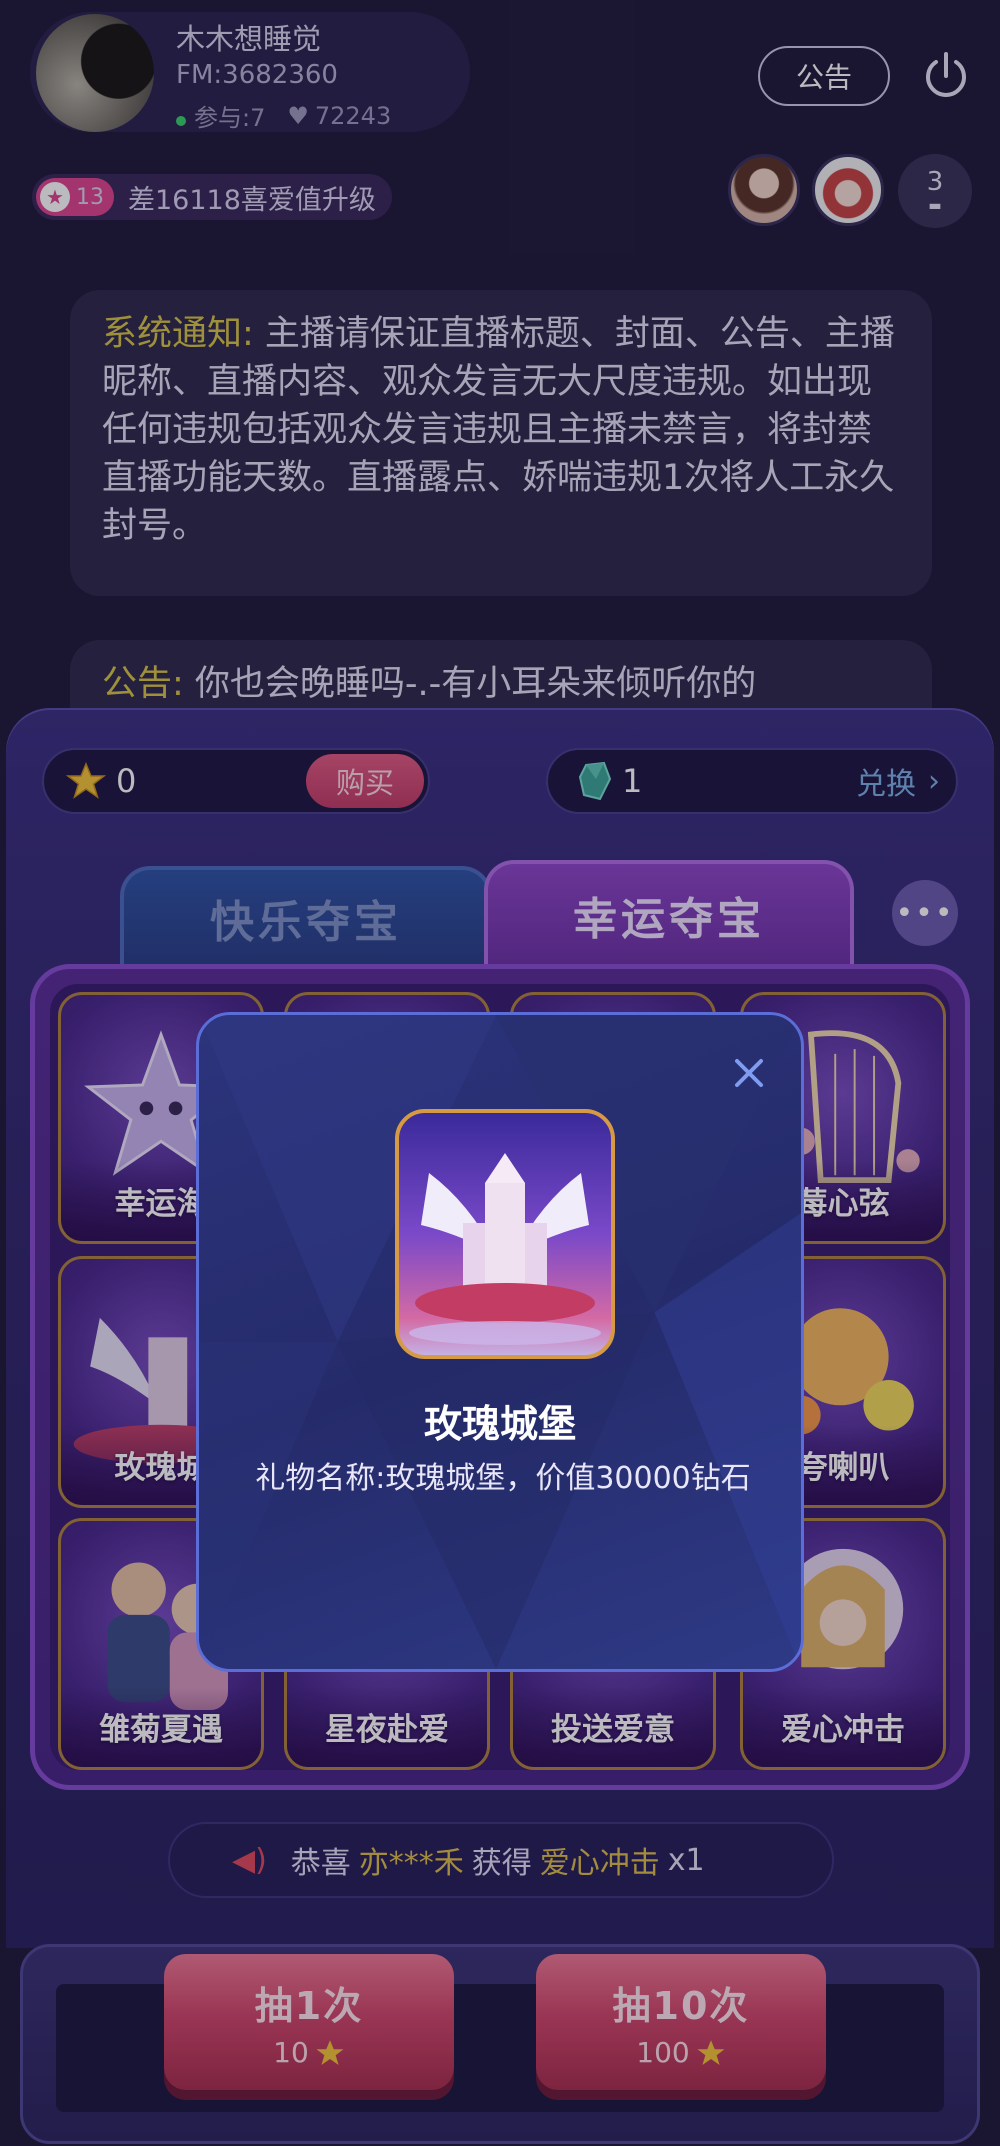 This screenshot has height=2146, width=1000. What do you see at coordinates (505, 1249) in the screenshot?
I see `rose-castle-icon` at bounding box center [505, 1249].